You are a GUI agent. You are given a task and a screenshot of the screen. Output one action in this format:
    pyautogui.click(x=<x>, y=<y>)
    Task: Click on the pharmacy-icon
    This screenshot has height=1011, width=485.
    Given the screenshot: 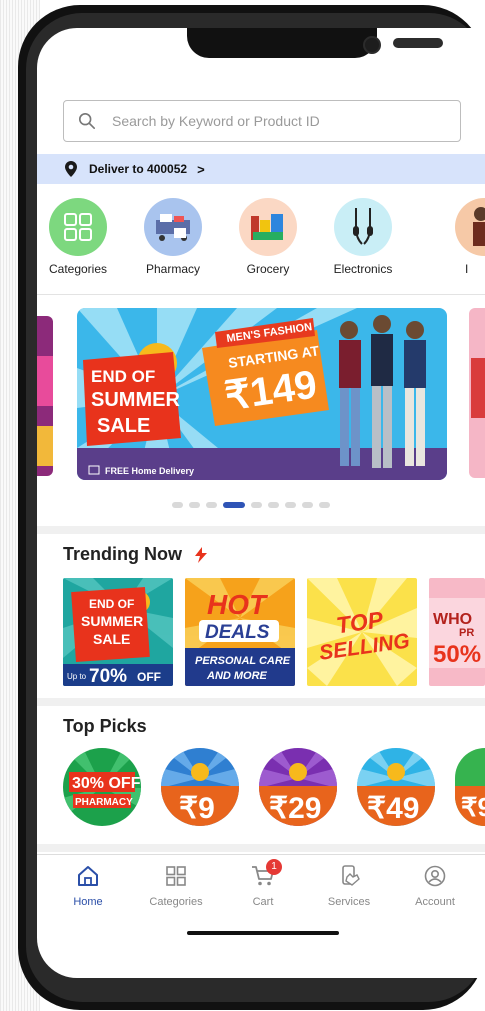 What is the action you would take?
    pyautogui.click(x=173, y=227)
    